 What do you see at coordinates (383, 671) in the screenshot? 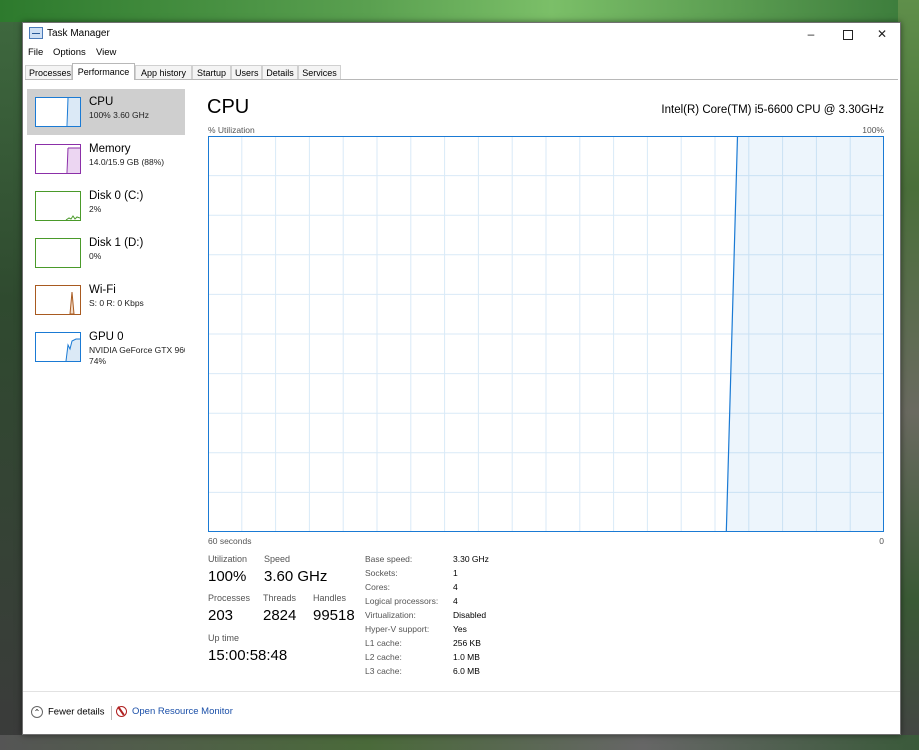
I see `spec-label: L3 cache:` at bounding box center [383, 671].